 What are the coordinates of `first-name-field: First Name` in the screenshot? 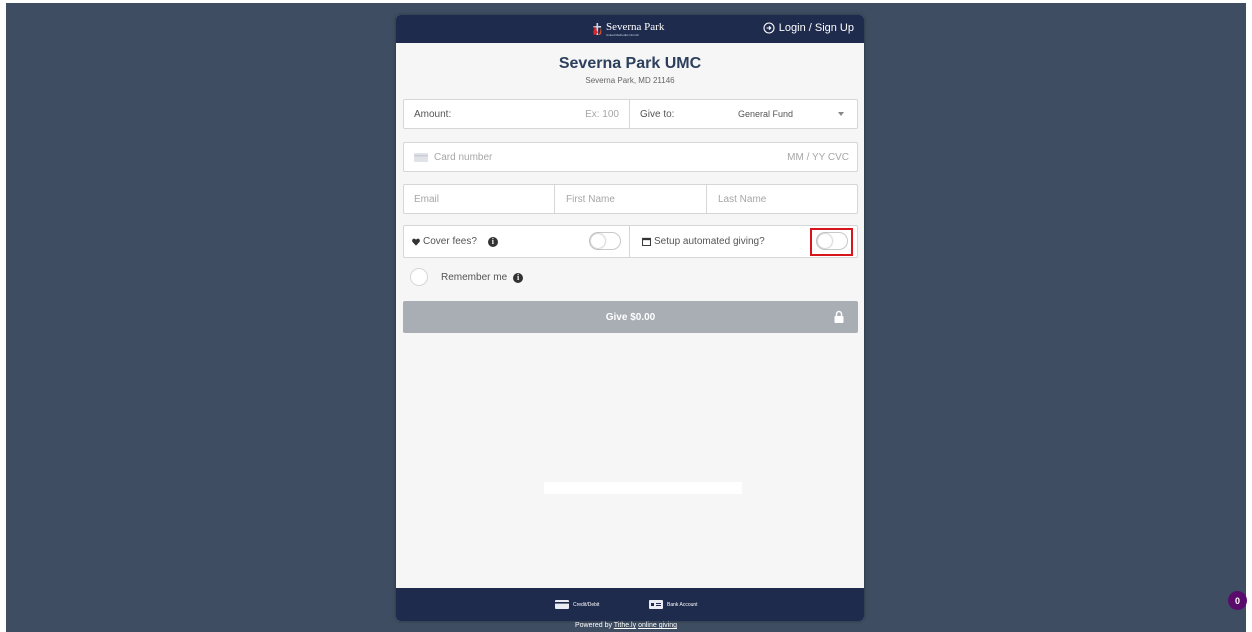 It's located at (636, 199).